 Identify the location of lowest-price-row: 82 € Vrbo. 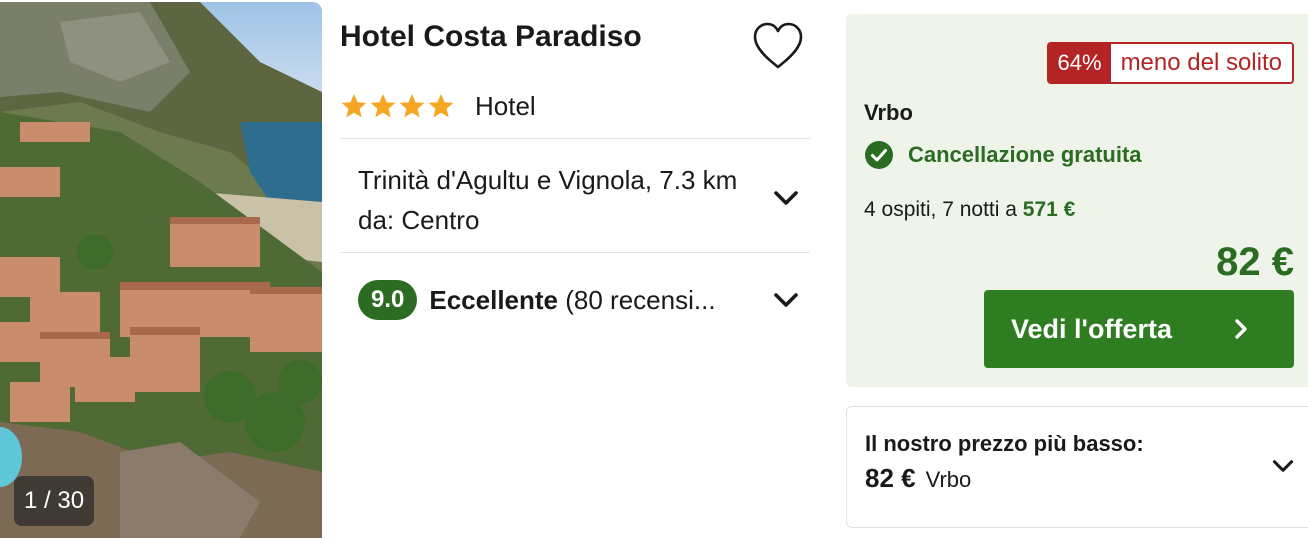
(918, 478).